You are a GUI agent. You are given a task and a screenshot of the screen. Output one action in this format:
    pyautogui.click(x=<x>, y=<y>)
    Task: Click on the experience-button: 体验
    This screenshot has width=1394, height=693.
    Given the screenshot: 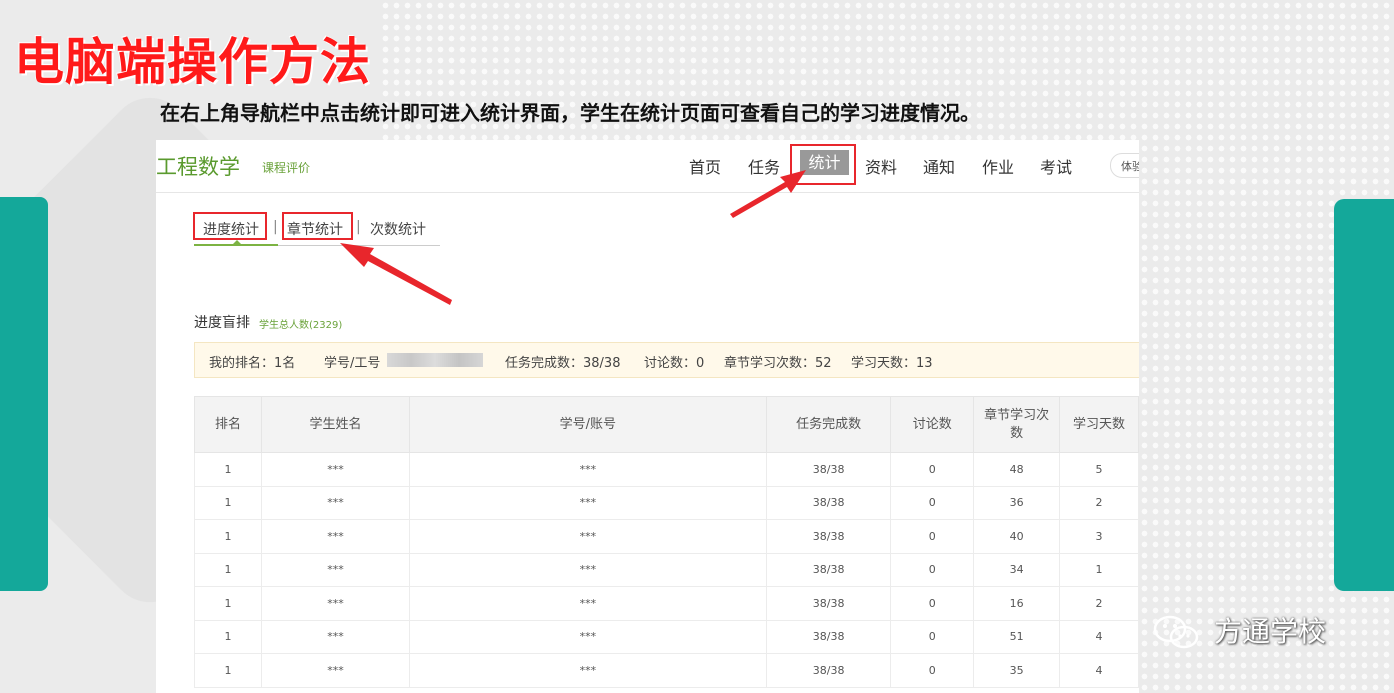 What is the action you would take?
    pyautogui.click(x=1124, y=165)
    